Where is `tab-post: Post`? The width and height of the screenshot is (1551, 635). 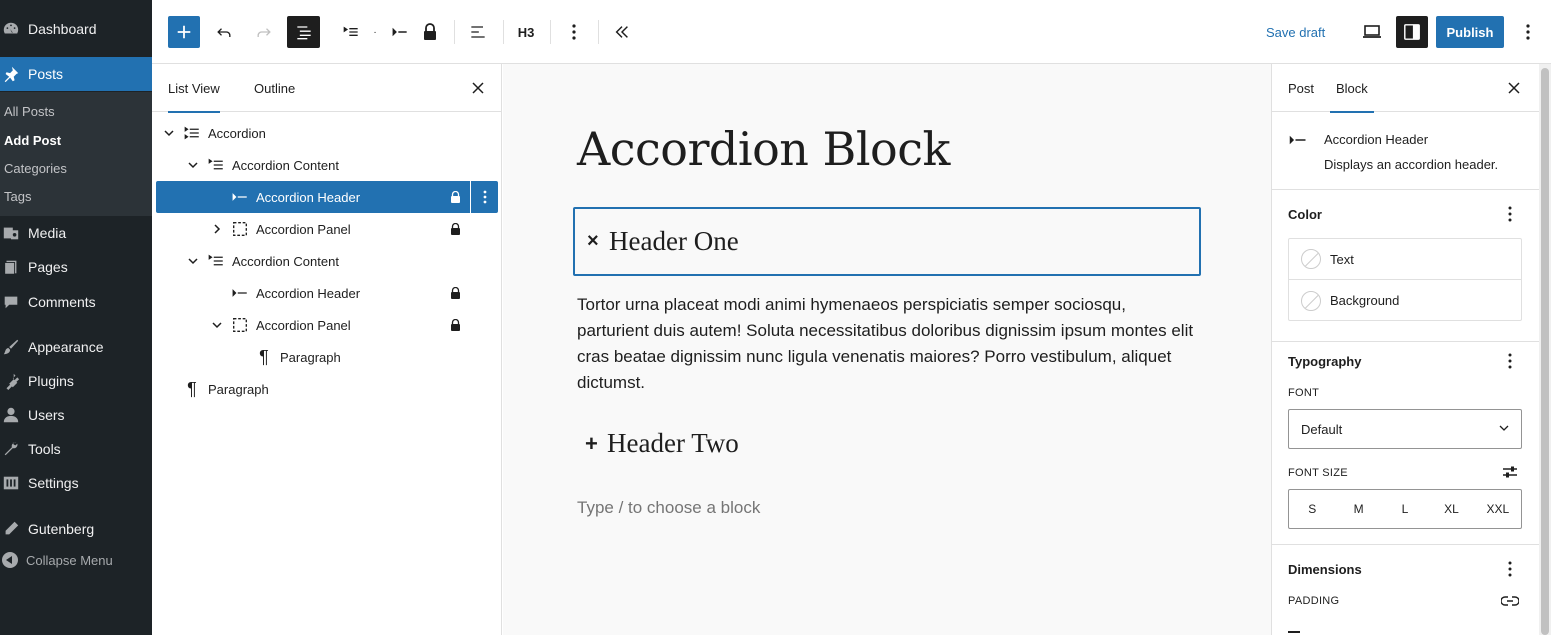
tab-post: Post is located at coordinates (1301, 88).